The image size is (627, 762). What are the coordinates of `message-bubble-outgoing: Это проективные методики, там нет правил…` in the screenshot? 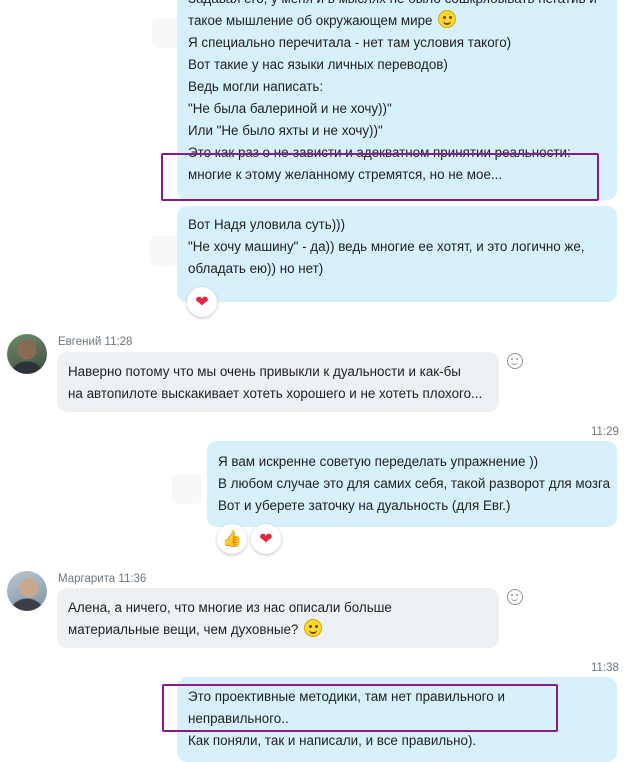 It's located at (397, 719).